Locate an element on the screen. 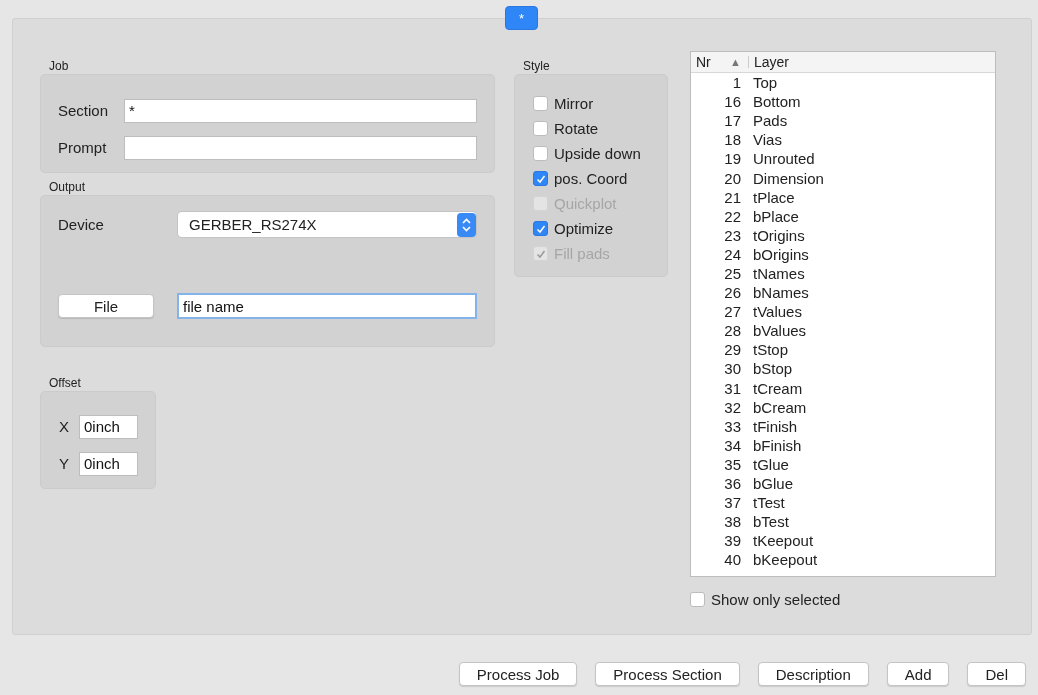 Image resolution: width=1038 pixels, height=695 pixels. table-cell: bStop is located at coordinates (773, 369).